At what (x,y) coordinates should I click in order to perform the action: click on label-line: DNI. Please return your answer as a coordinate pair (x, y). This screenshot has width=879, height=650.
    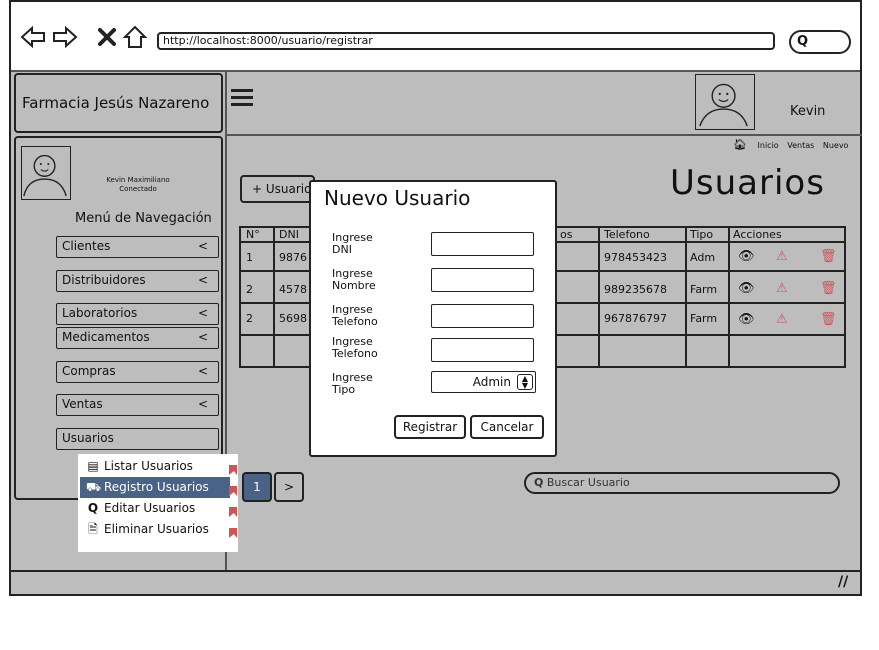
    Looking at the image, I should click on (342, 249).